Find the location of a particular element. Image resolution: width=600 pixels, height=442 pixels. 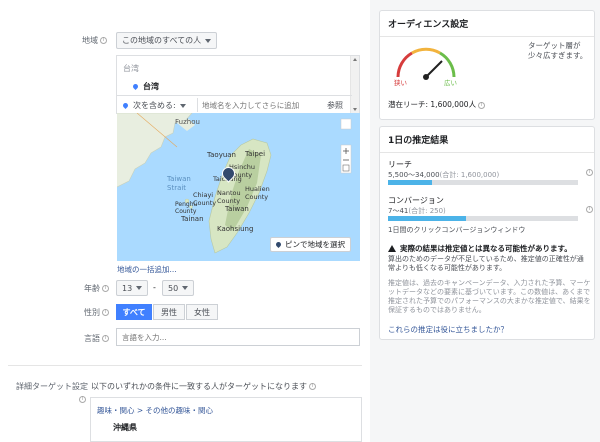

map-label-fuzhou: Fuzhou is located at coordinates (187, 122).